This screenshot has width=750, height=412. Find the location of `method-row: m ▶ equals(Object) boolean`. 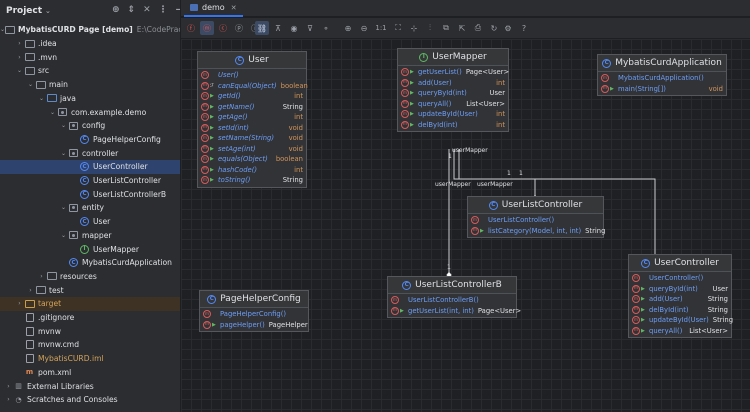

method-row: m ▶ equals(Object) boolean is located at coordinates (252, 159).